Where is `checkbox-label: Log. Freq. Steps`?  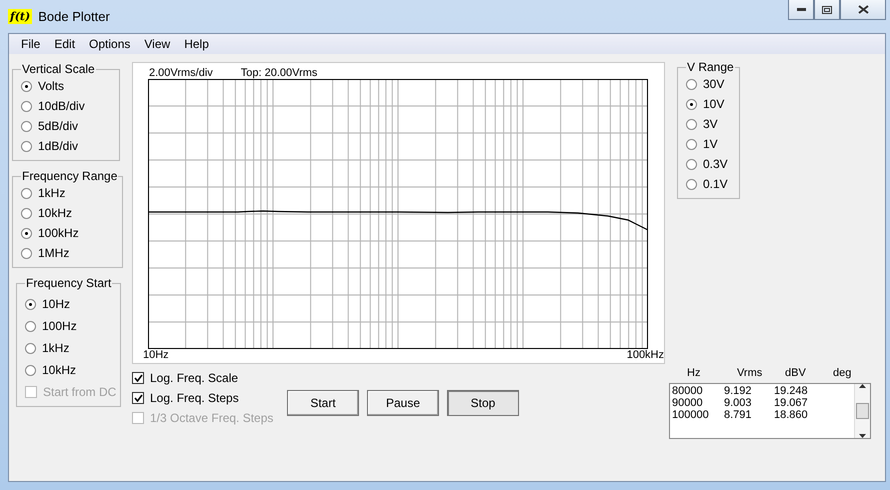
checkbox-label: Log. Freq. Steps is located at coordinates (194, 398).